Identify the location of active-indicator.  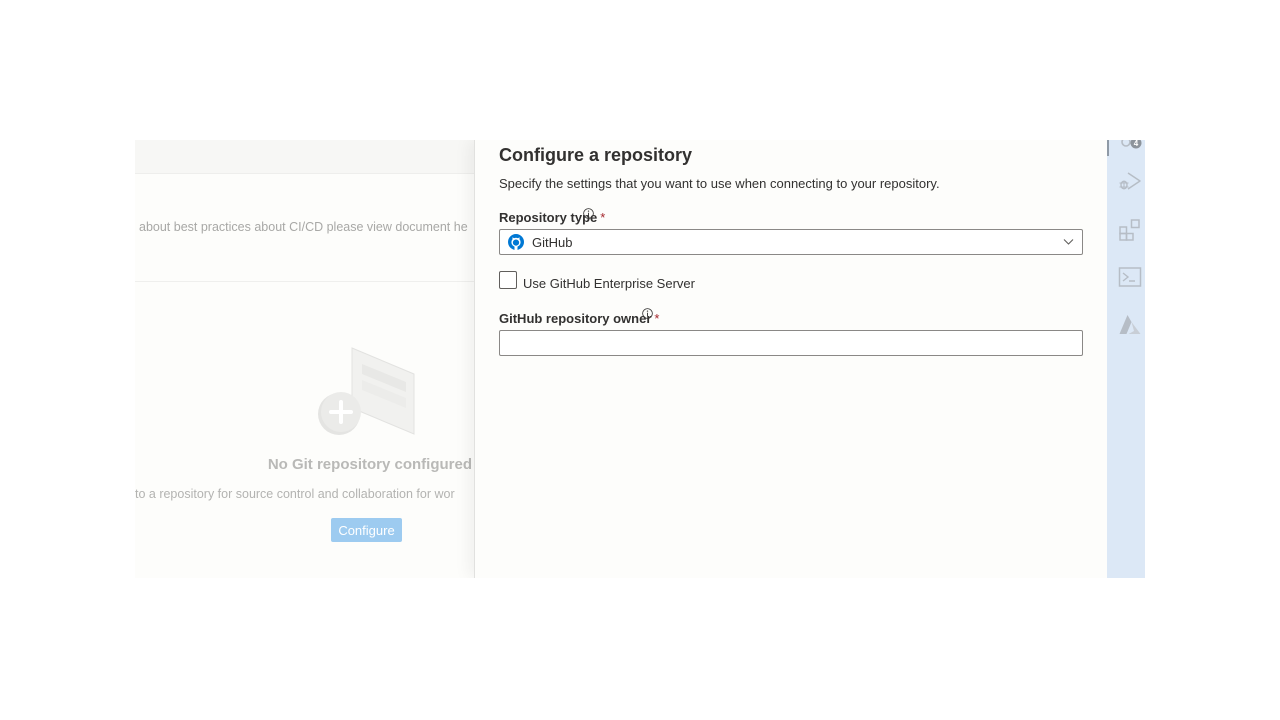
(1108, 148).